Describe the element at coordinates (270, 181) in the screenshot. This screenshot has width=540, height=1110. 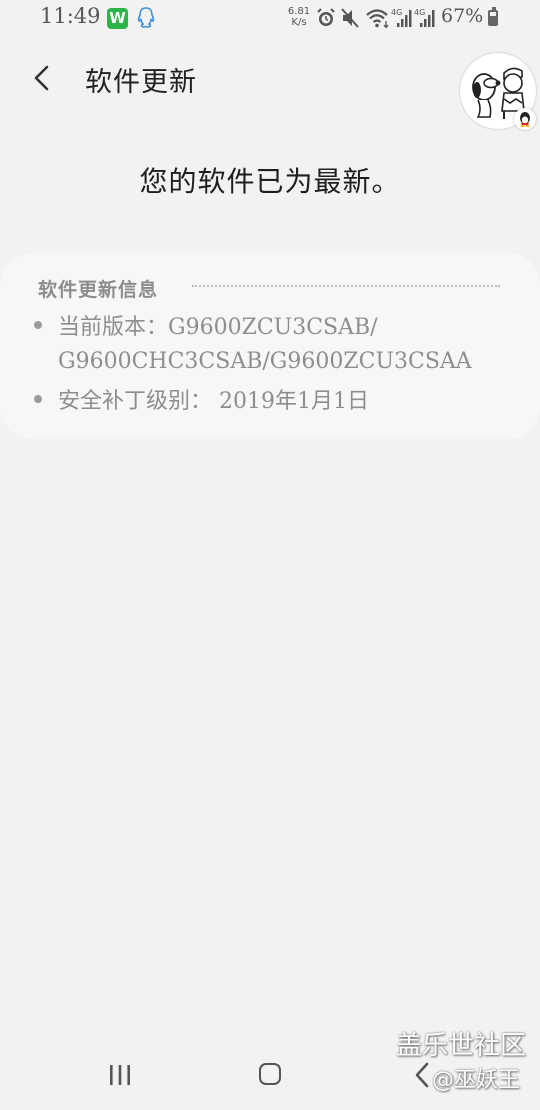
I see `up-to-date-message: 您的软件已为最新。` at that location.